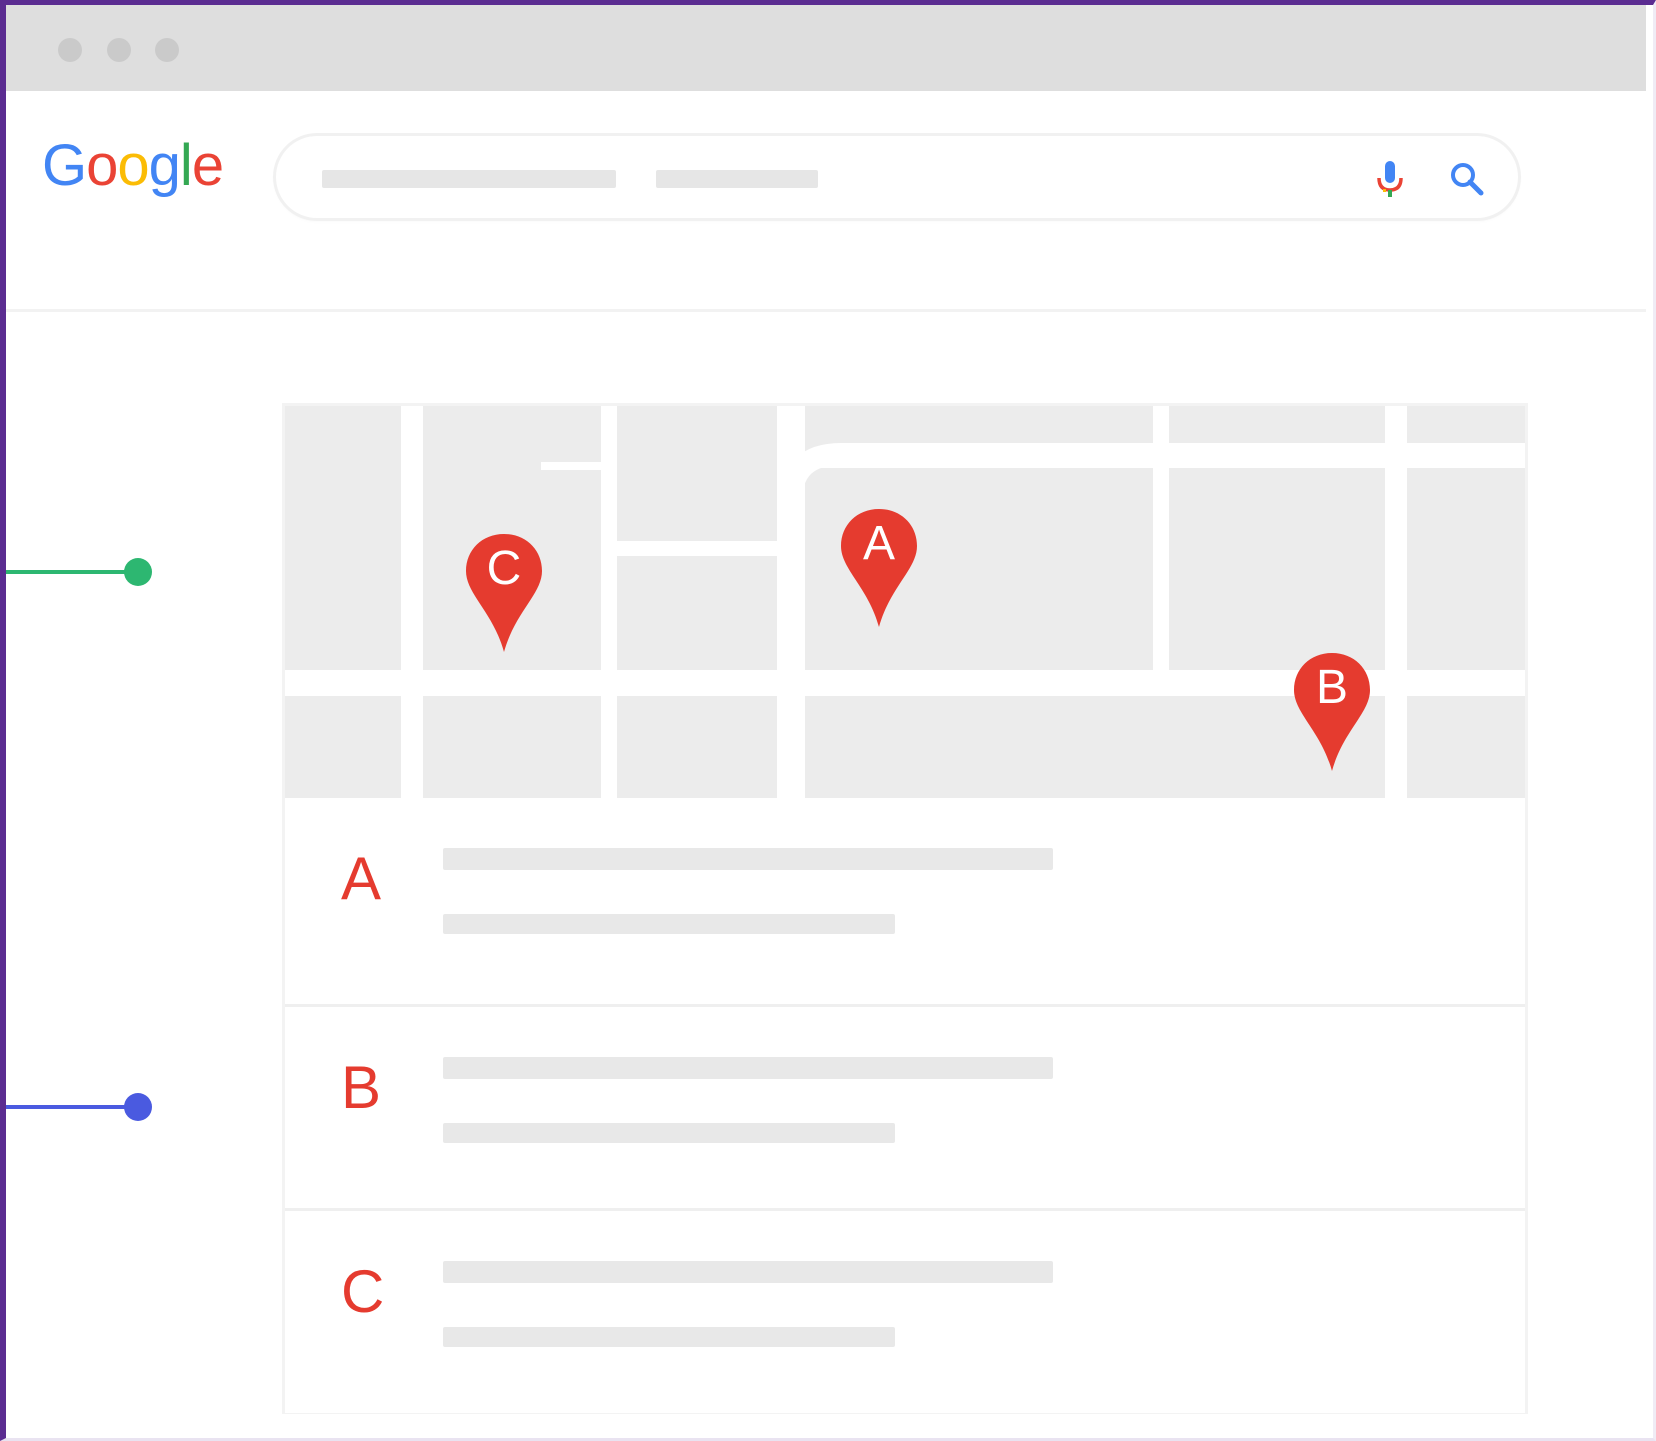 The height and width of the screenshot is (1441, 1656). What do you see at coordinates (138, 572) in the screenshot?
I see `green-callout-dot` at bounding box center [138, 572].